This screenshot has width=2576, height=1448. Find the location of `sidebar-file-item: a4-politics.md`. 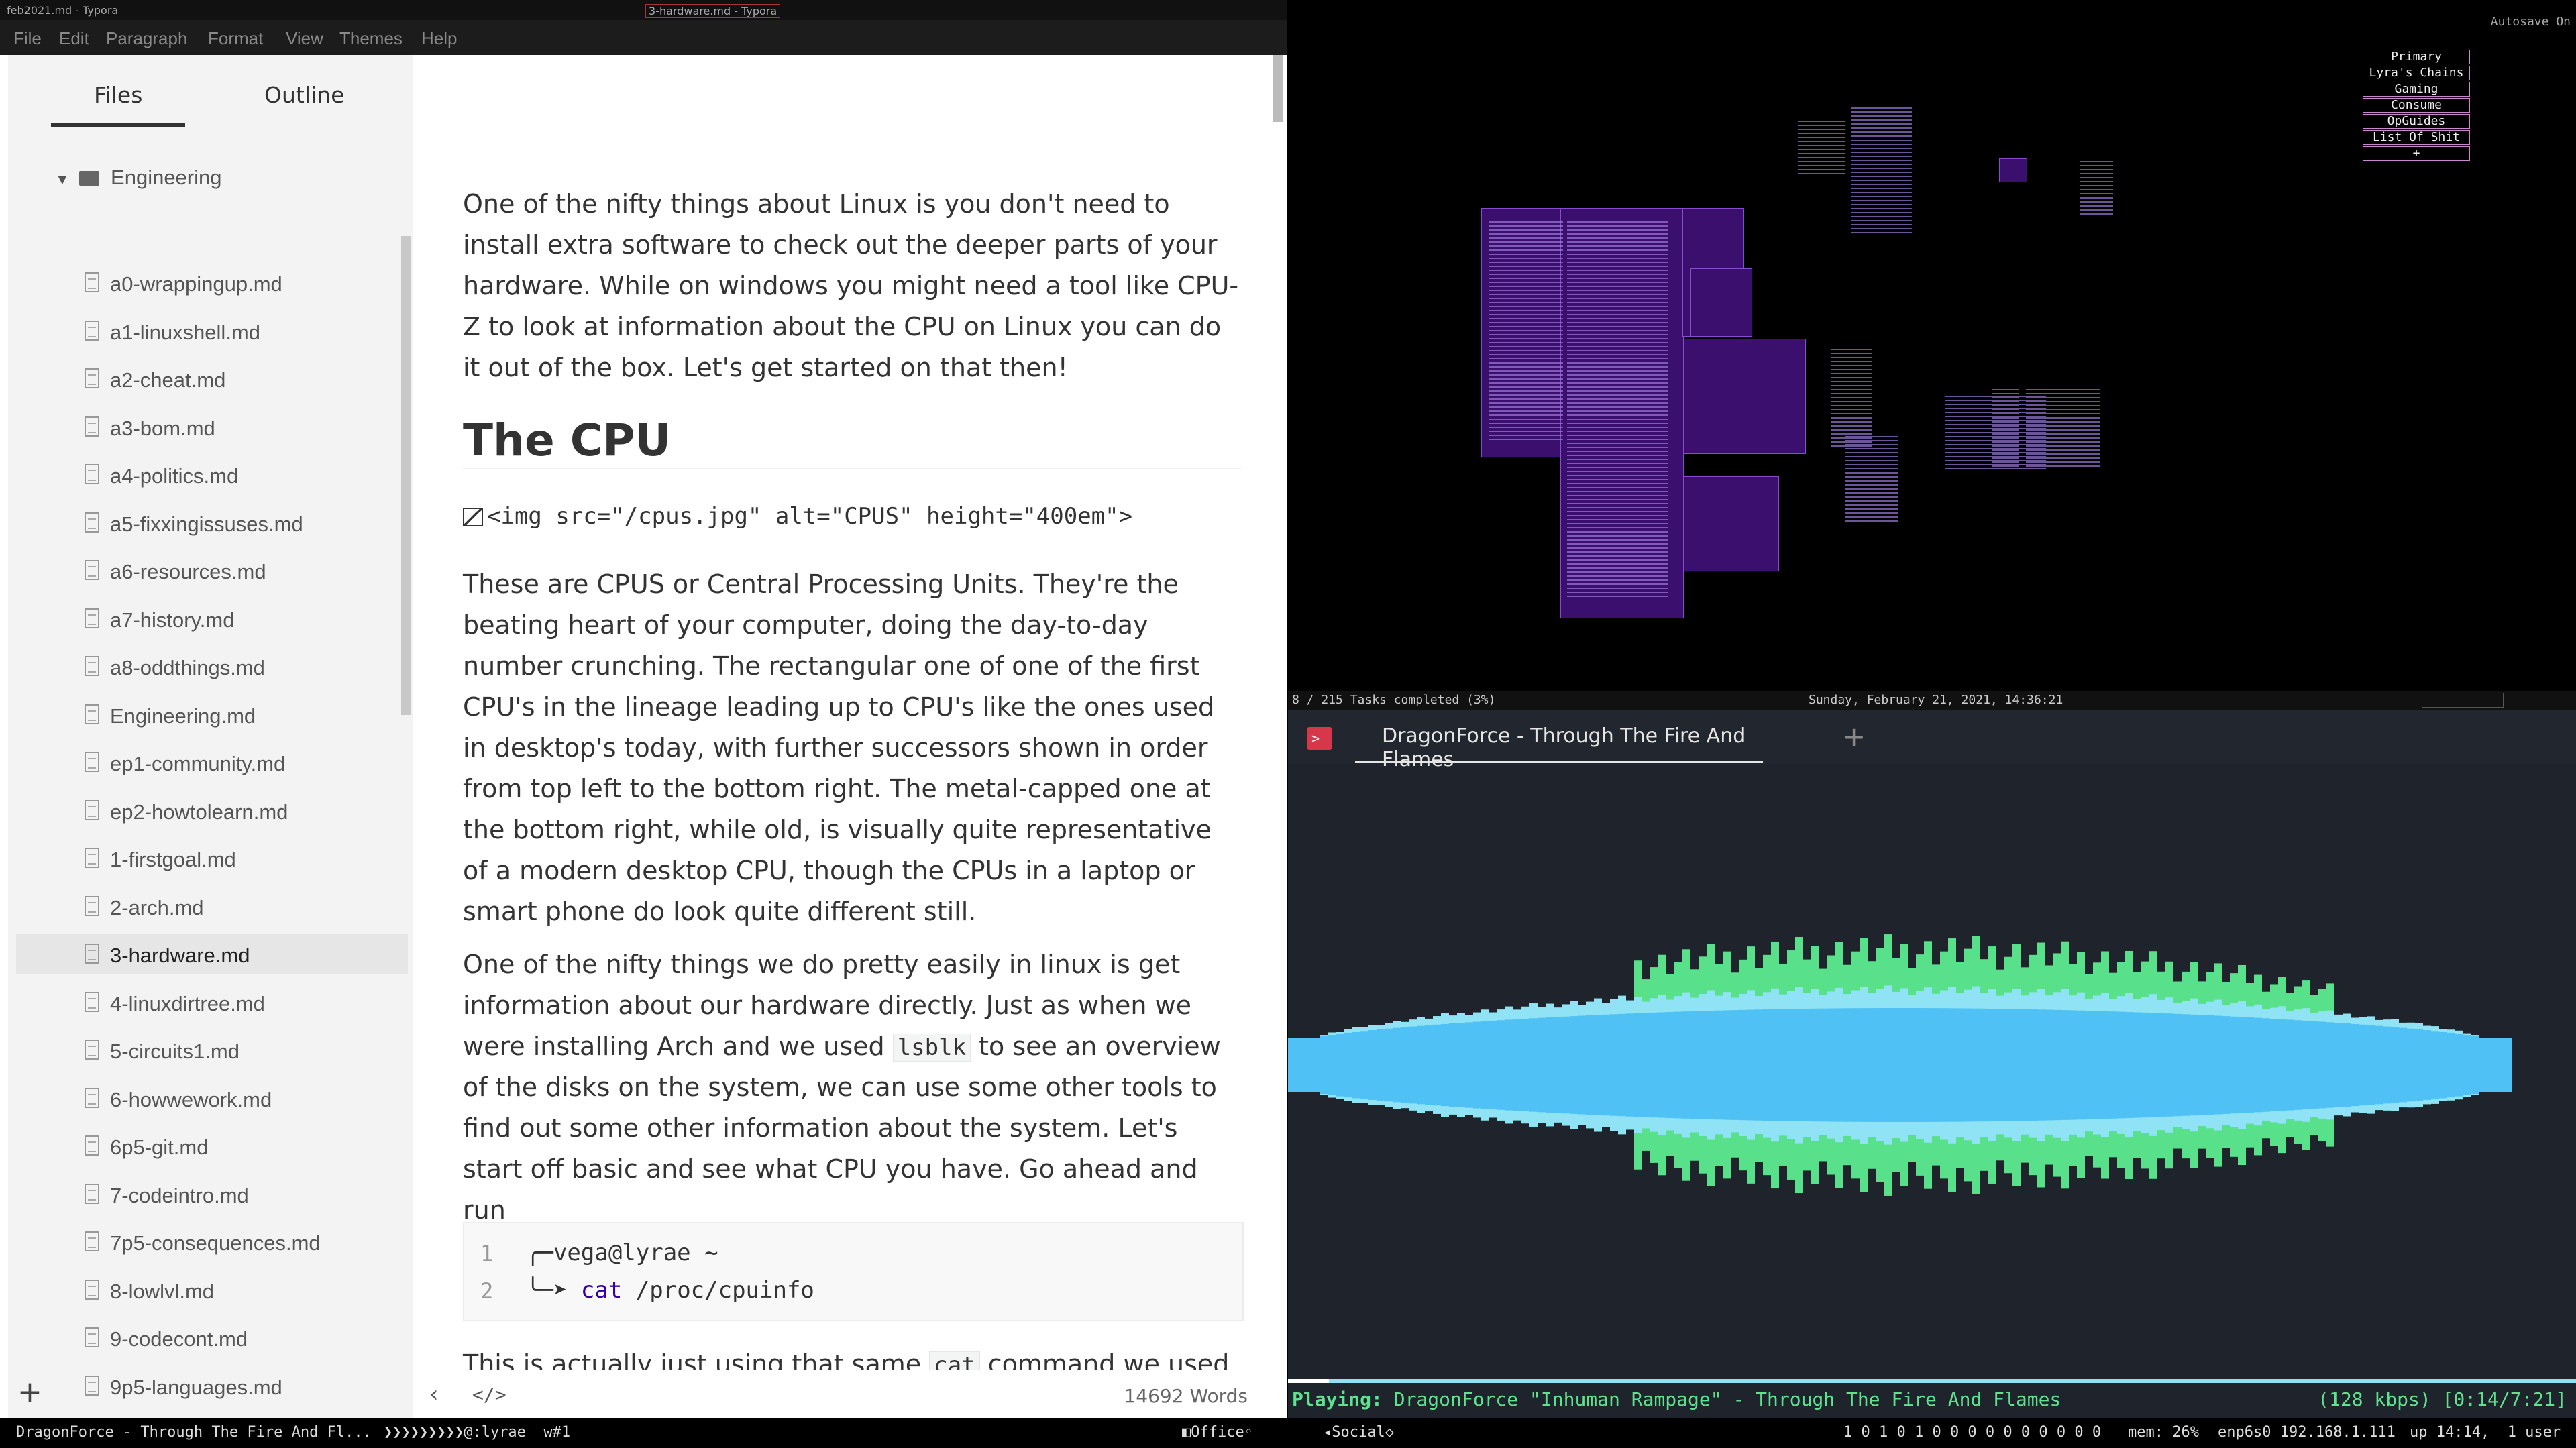

sidebar-file-item: a4-politics.md is located at coordinates (243, 475).